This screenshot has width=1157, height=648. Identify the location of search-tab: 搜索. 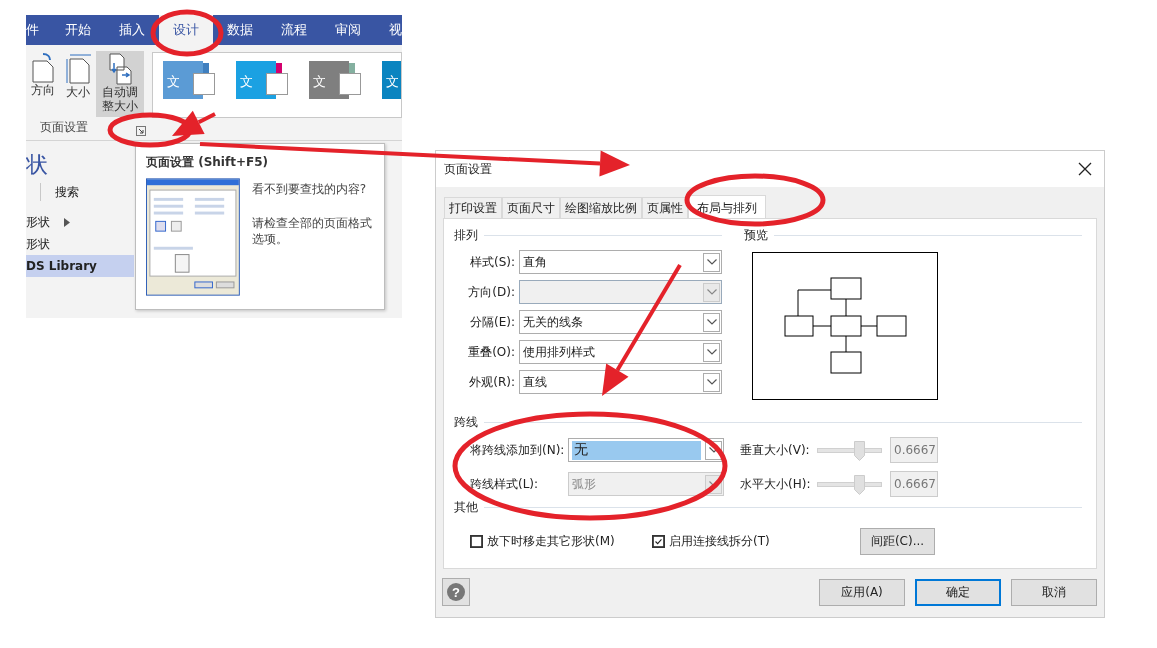
(67, 192).